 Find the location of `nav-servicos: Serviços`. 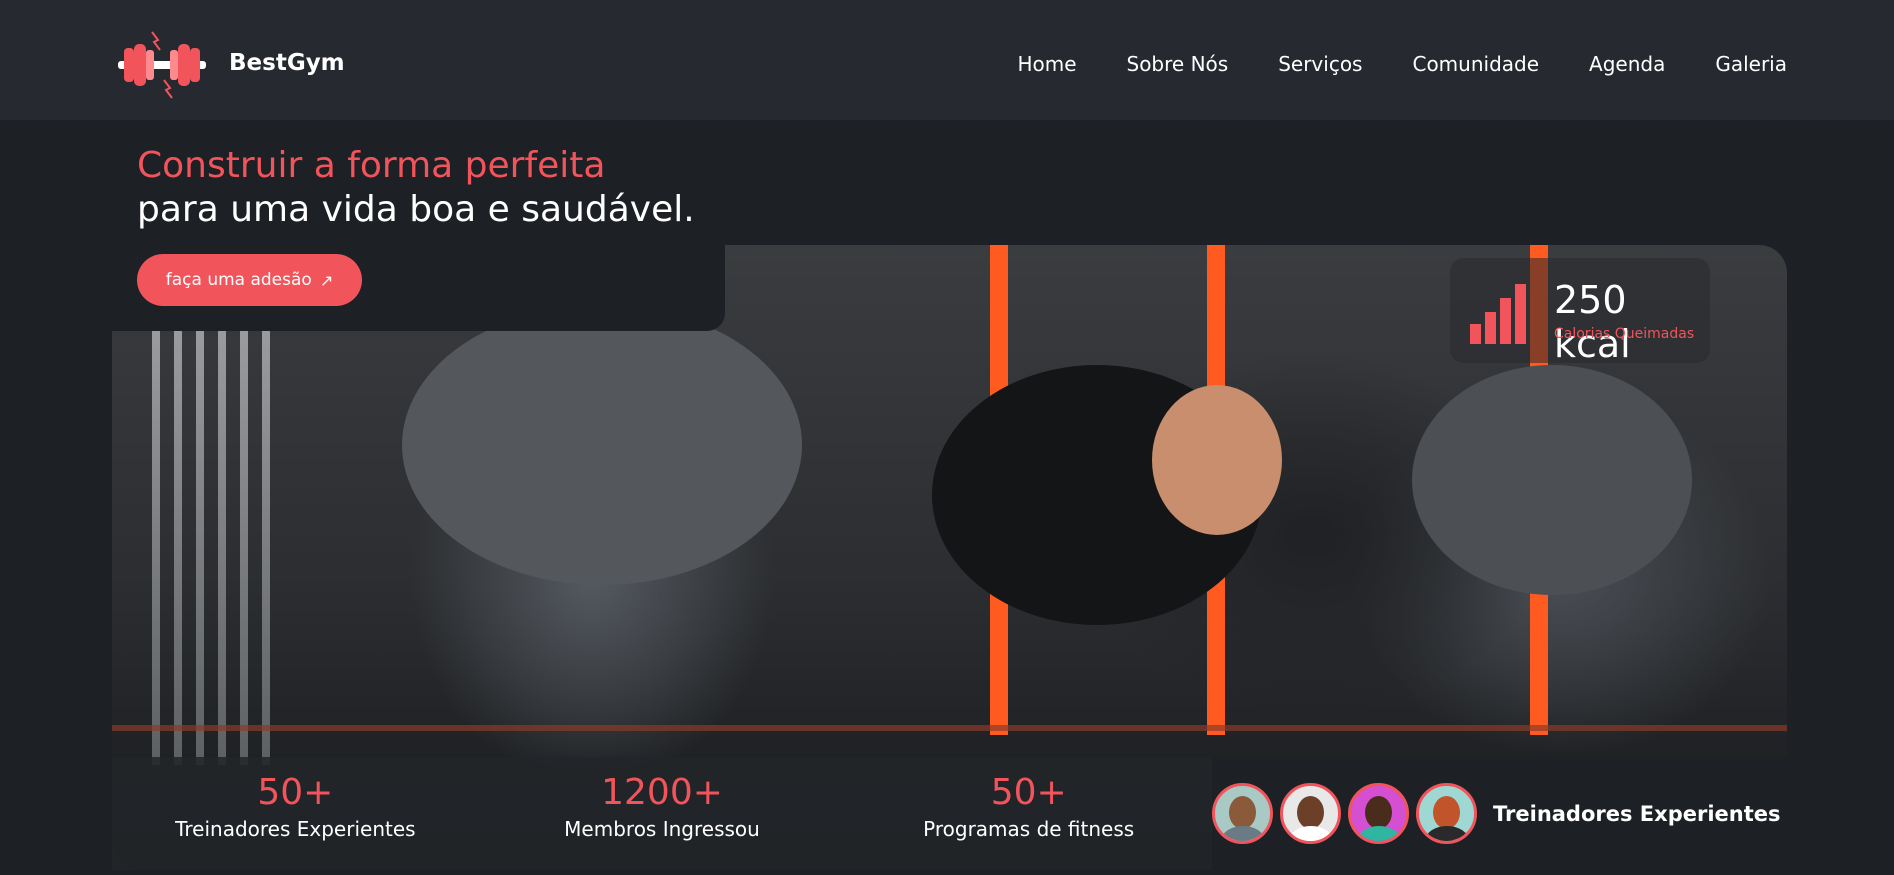

nav-servicos: Serviços is located at coordinates (1320, 64).